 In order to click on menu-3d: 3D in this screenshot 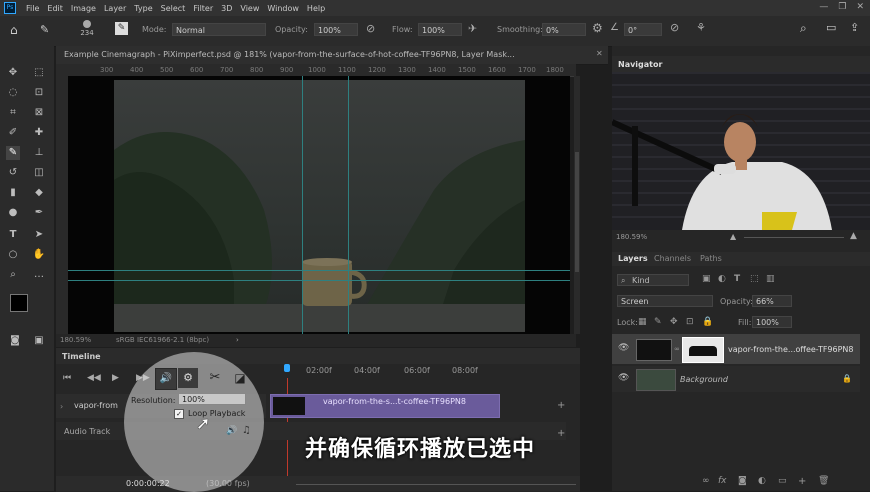, I will do `click(226, 8)`.